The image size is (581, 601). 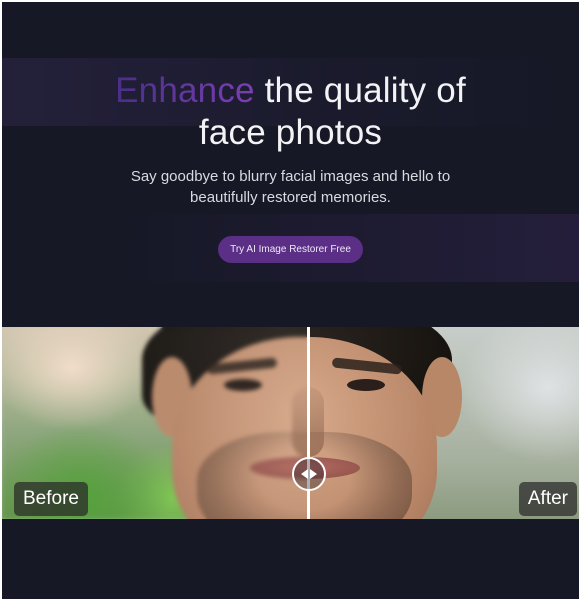 I want to click on after-label: After, so click(x=547, y=499).